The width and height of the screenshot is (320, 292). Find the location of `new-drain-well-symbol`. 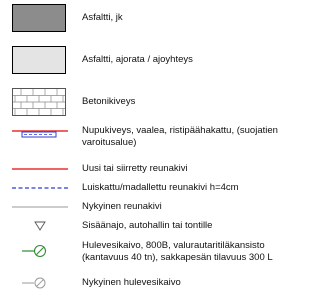

new-drain-well-symbol is located at coordinates (40, 251).